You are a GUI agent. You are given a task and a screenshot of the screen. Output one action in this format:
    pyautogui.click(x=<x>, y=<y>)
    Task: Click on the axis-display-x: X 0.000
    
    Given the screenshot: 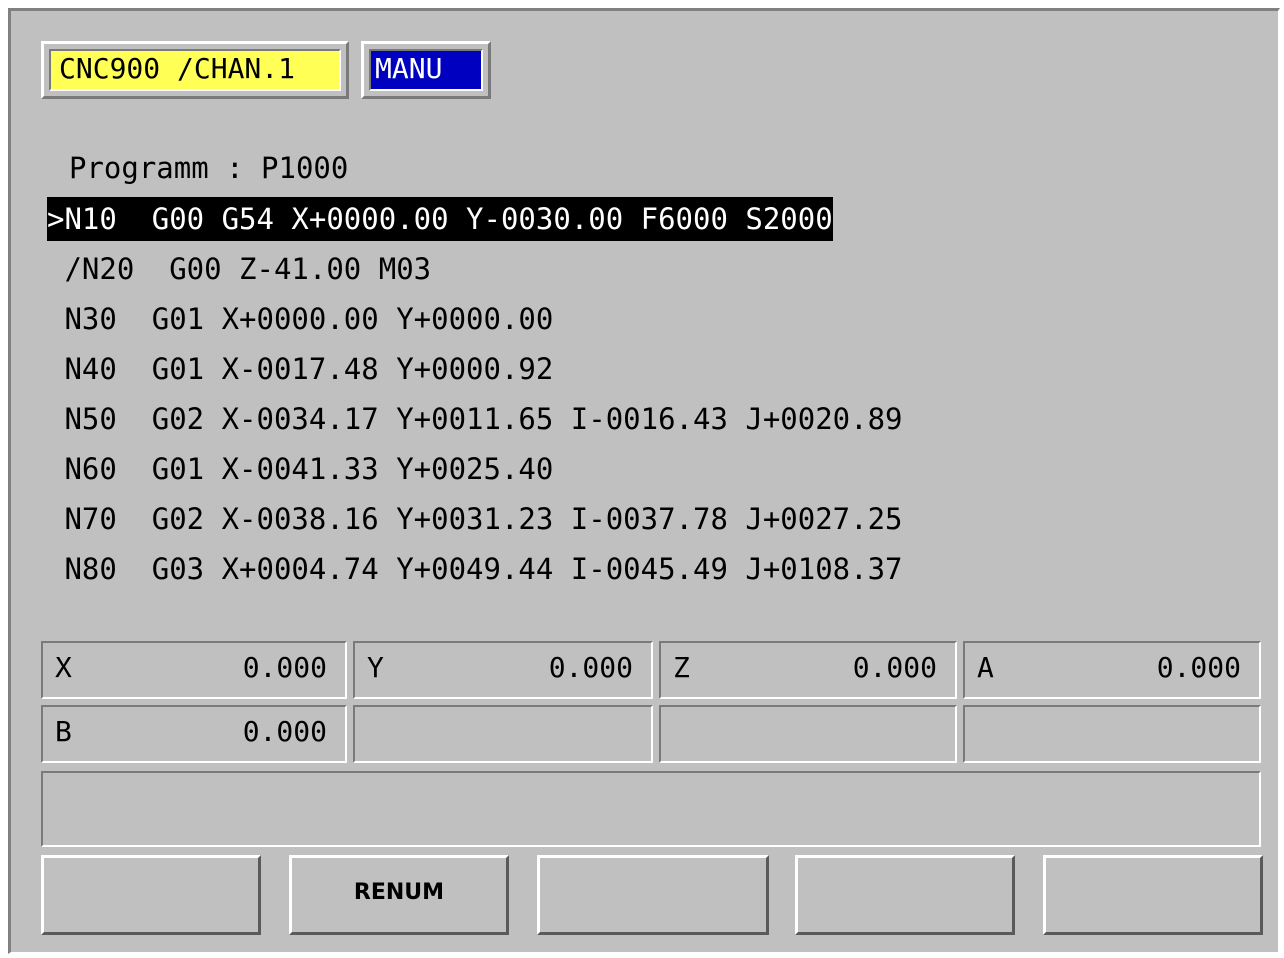 What is the action you would take?
    pyautogui.click(x=194, y=670)
    